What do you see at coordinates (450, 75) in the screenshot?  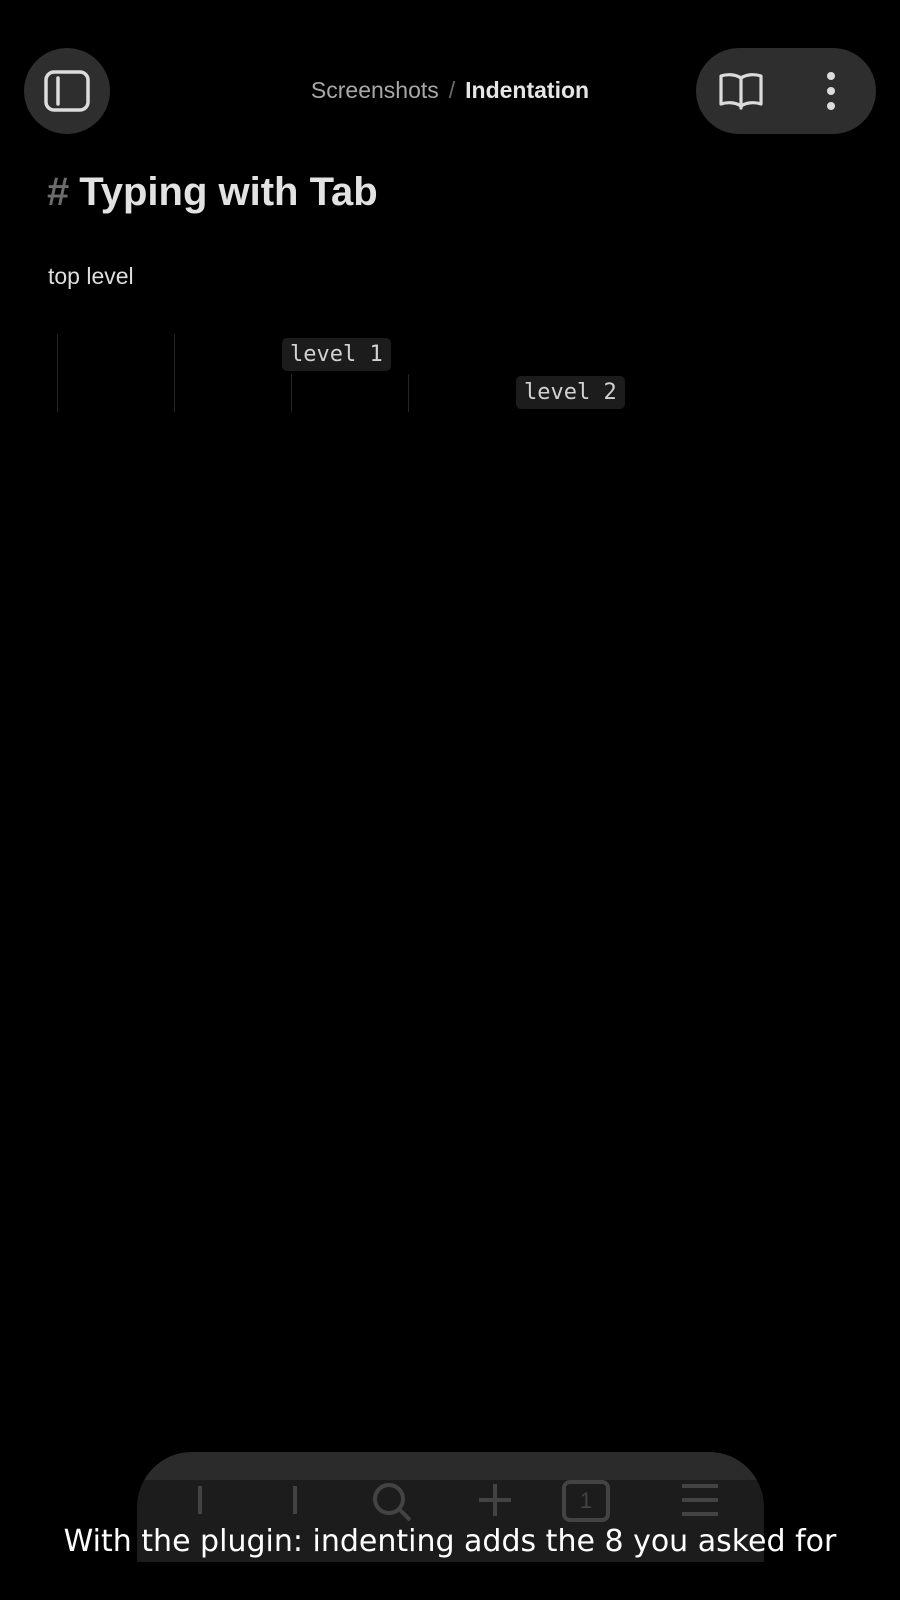 I see `top-bar: Screenshots / Indentation` at bounding box center [450, 75].